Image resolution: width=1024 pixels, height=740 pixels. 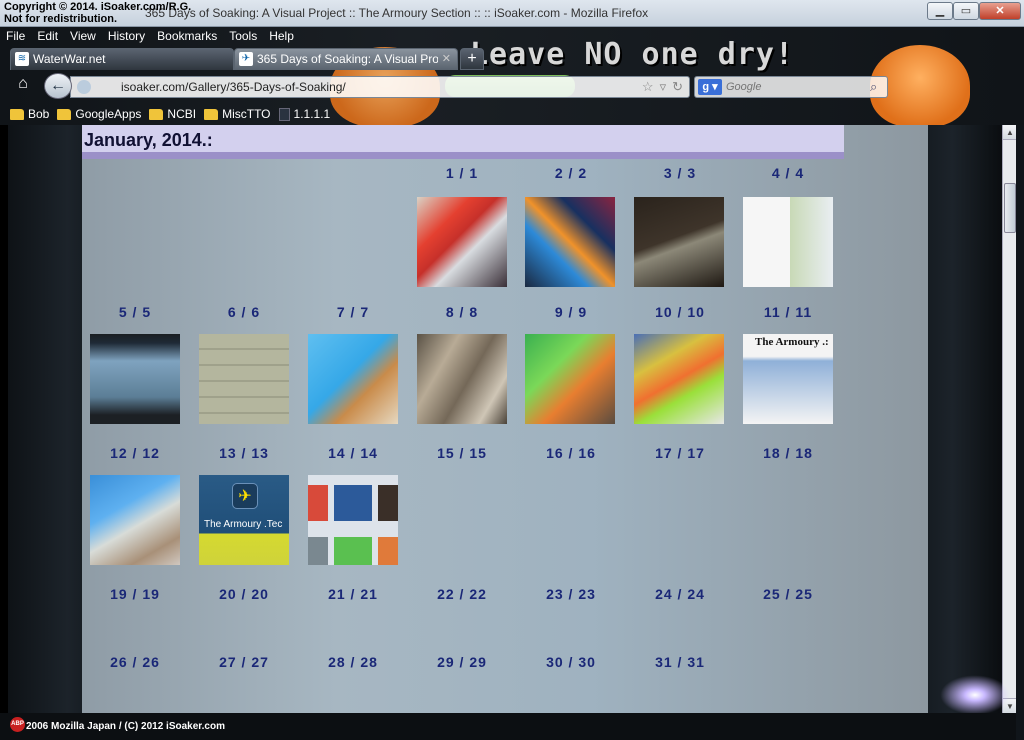 What do you see at coordinates (135, 312) in the screenshot?
I see `day-label-5: 5 / 5` at bounding box center [135, 312].